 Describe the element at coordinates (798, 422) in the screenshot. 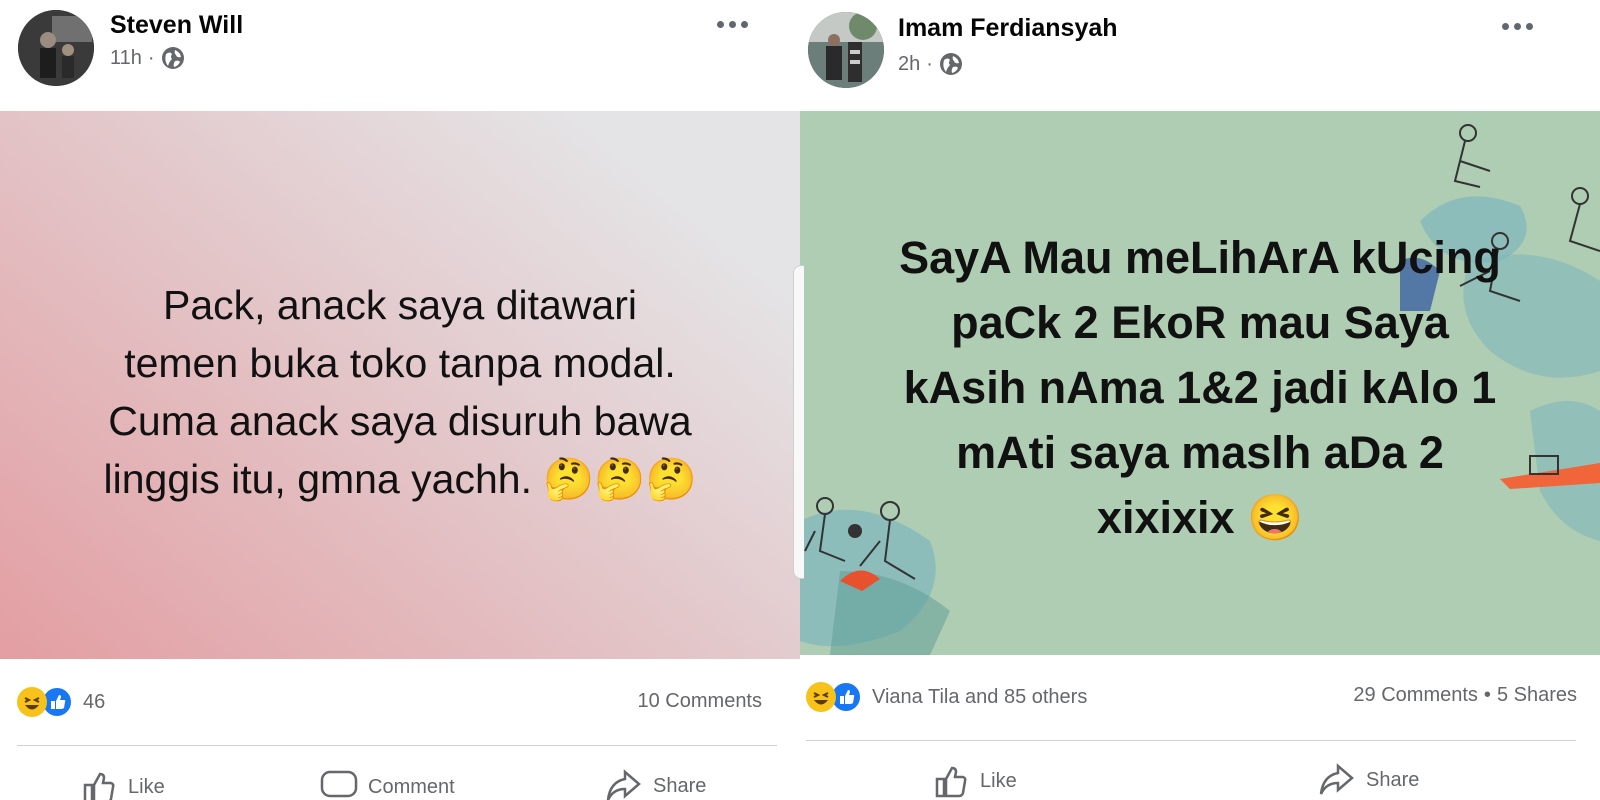

I see `scroll-handle` at that location.